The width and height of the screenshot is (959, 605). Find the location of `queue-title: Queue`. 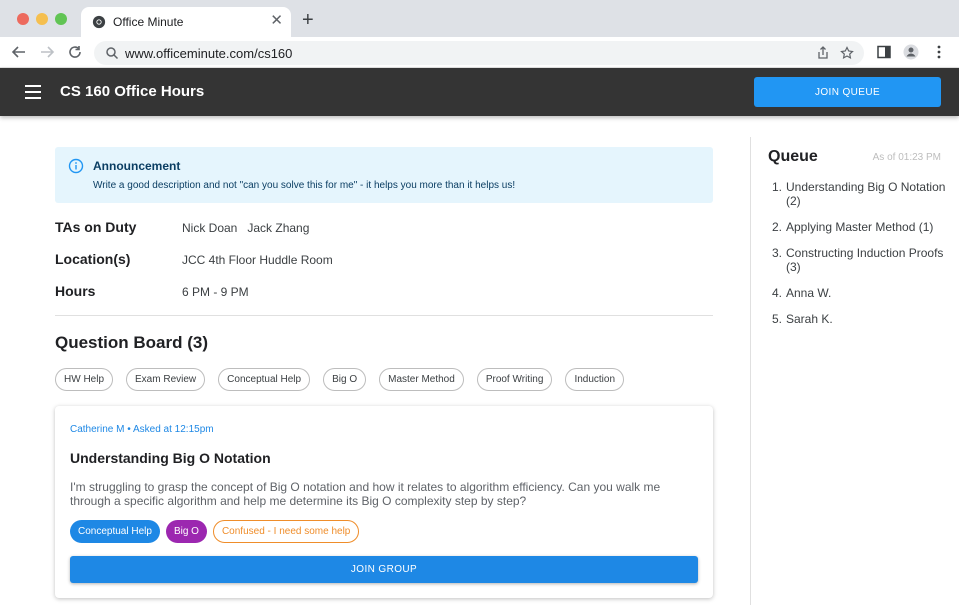

queue-title: Queue is located at coordinates (793, 156).